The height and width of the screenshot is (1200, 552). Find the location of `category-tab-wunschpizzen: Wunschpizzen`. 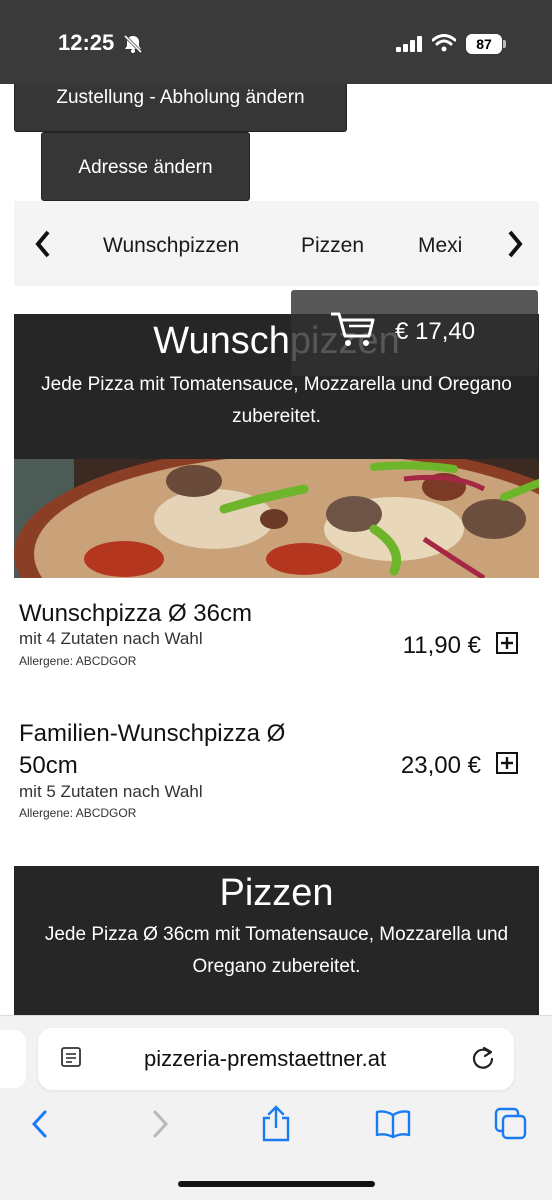

category-tab-wunschpizzen: Wunschpizzen is located at coordinates (171, 246).